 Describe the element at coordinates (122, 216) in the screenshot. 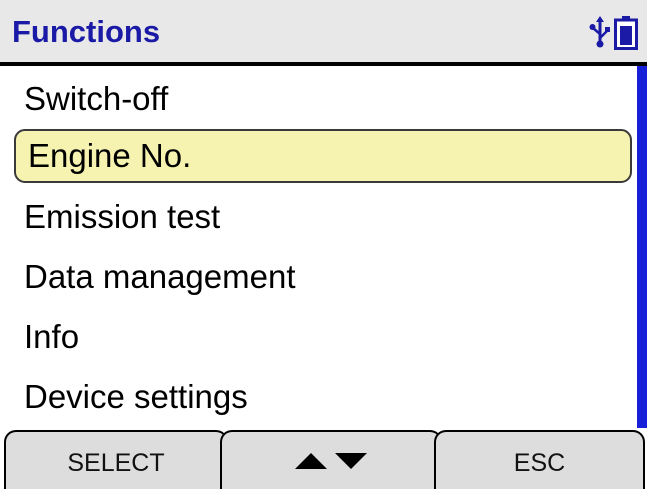

I see `menu-item-label: Emission test` at that location.